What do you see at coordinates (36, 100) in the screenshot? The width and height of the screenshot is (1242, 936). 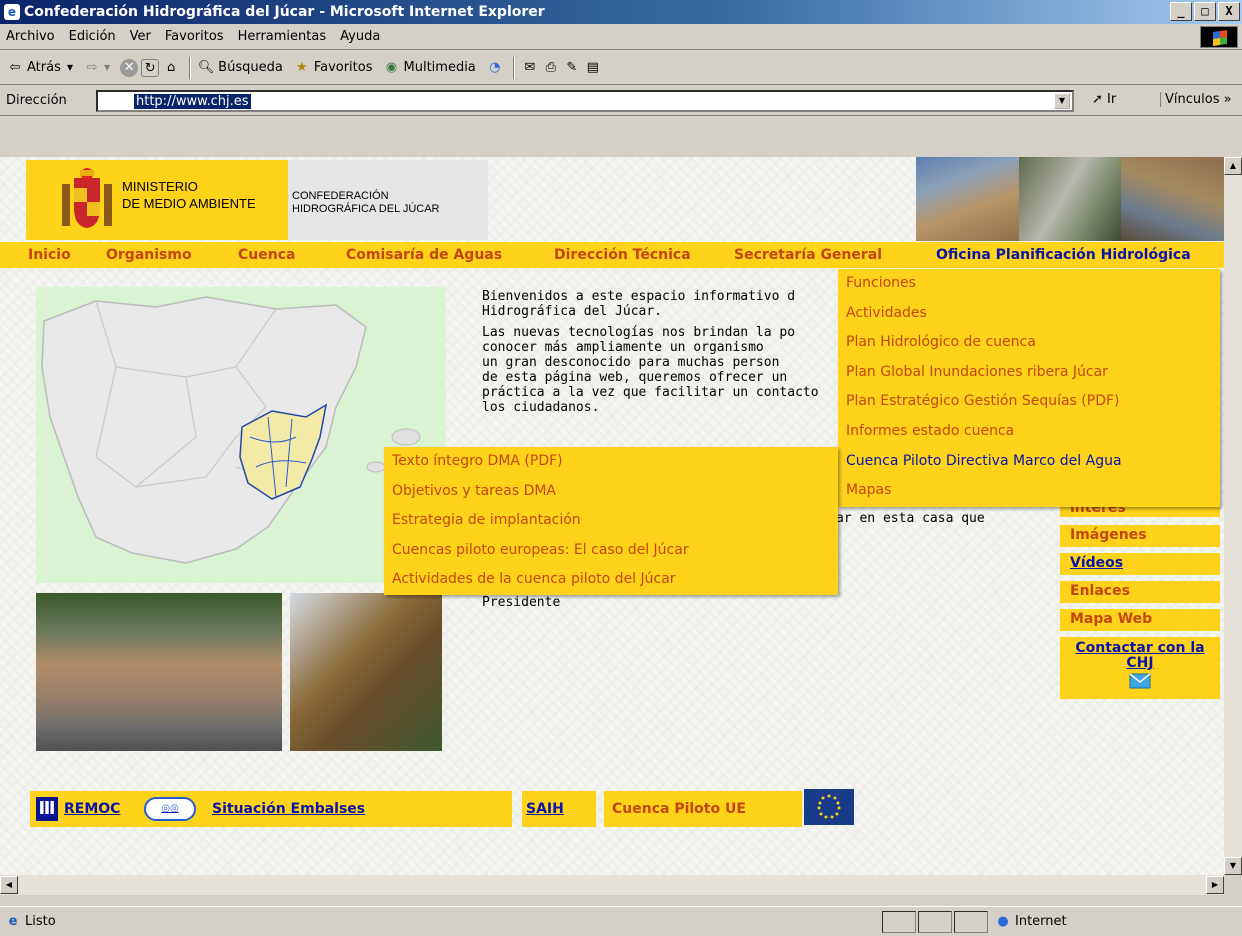 I see `address-label: Dirección` at bounding box center [36, 100].